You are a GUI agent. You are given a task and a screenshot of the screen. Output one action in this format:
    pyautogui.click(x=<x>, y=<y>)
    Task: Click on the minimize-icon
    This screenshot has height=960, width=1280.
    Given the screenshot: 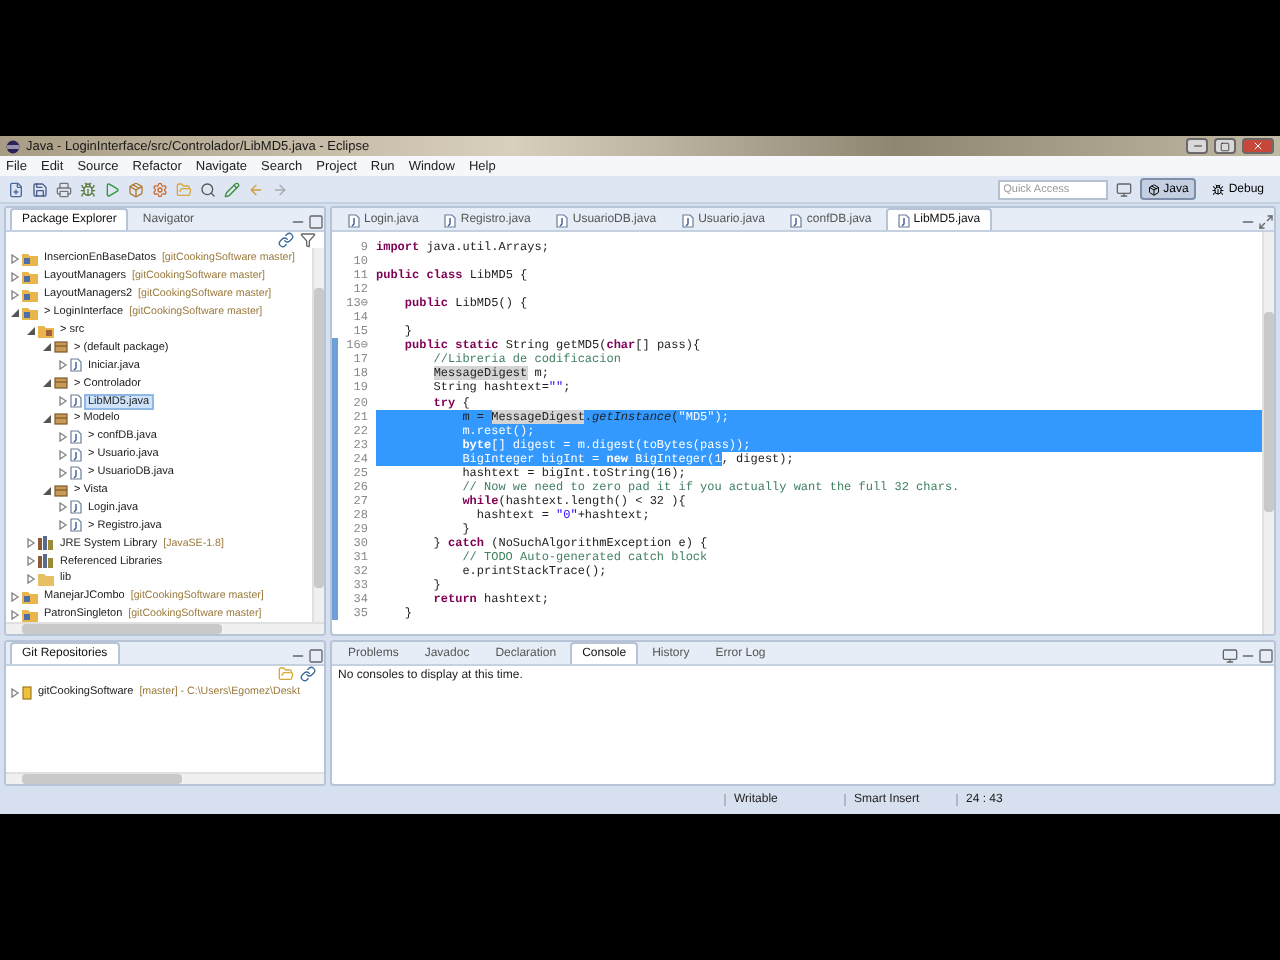 What is the action you would take?
    pyautogui.click(x=1197, y=146)
    